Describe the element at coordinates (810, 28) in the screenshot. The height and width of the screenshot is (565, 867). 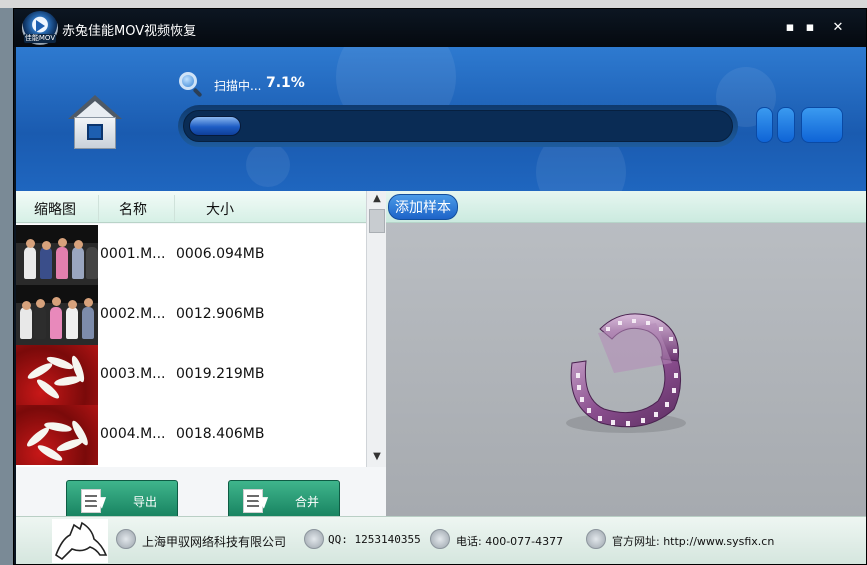
I see `maximize-button: ▪` at that location.